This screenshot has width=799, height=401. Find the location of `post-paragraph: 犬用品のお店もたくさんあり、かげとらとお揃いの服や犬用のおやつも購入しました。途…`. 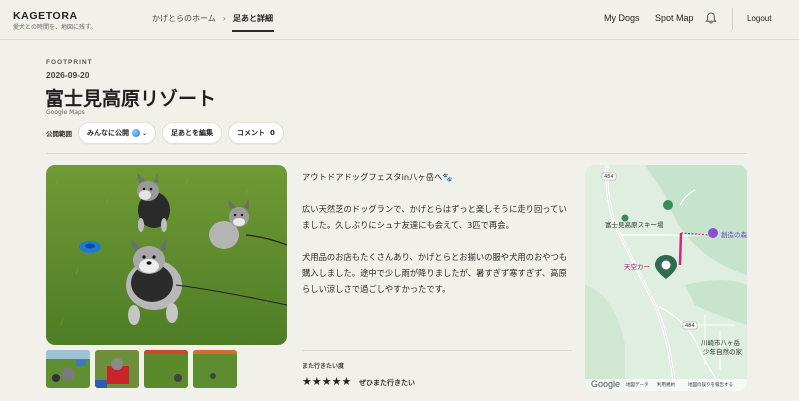

post-paragraph: 犬用品のお店もたくさんあり、かげとらとお揃いの服や犬用のおやつも購入しました。途… is located at coordinates (435, 273).